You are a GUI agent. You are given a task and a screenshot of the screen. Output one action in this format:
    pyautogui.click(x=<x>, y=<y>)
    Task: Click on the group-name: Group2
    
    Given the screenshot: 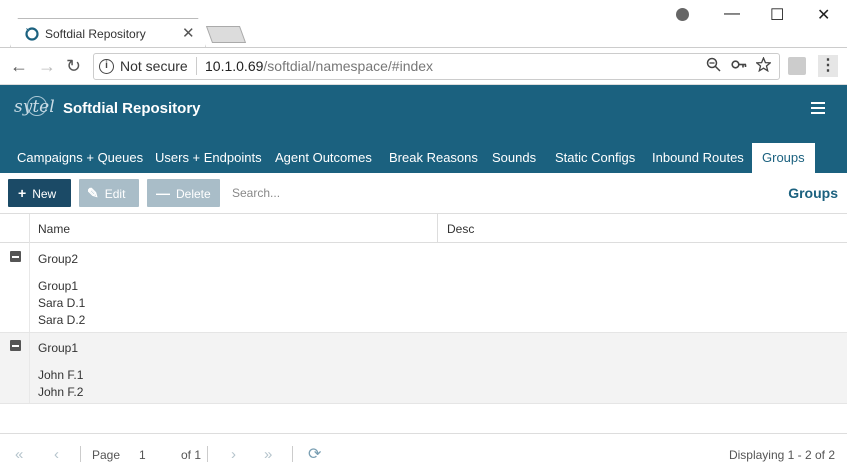 What is the action you would take?
    pyautogui.click(x=58, y=259)
    